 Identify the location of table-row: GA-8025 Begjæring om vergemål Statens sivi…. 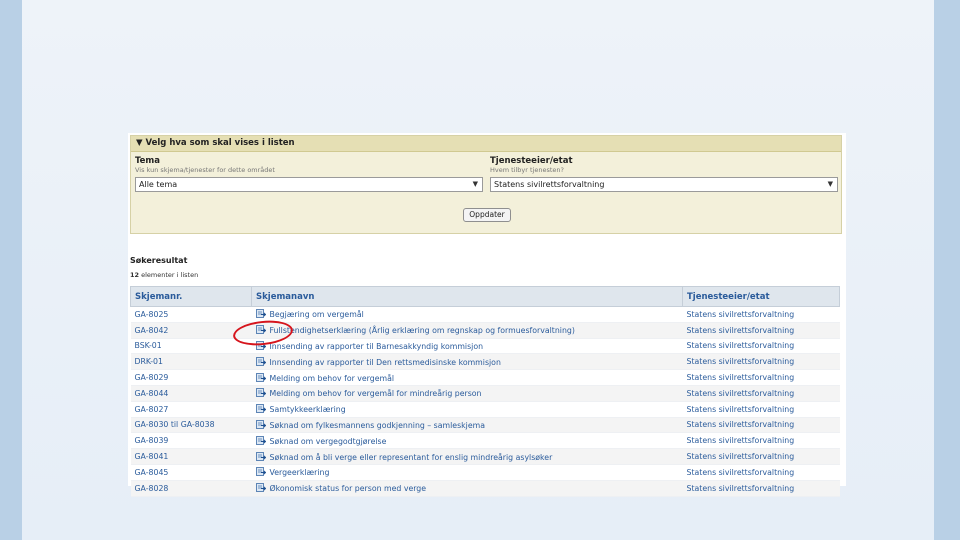
(485, 314).